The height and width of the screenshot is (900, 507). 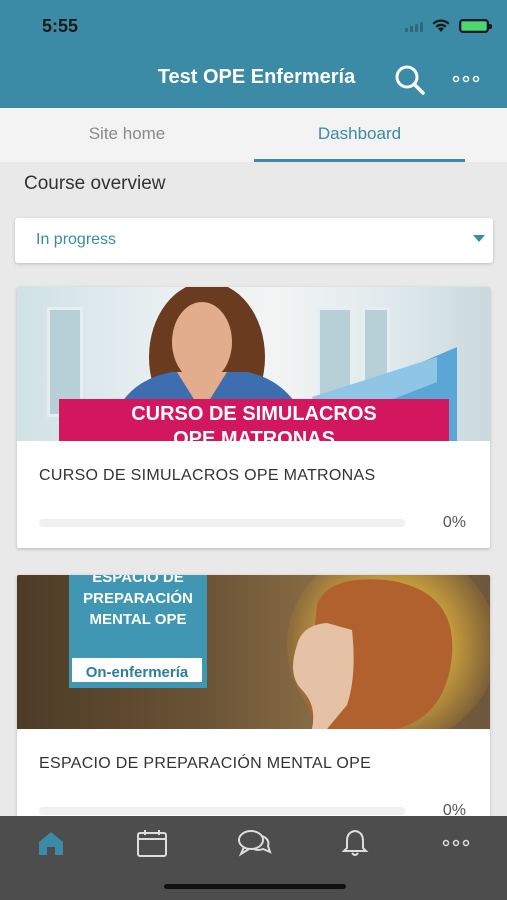 What do you see at coordinates (414, 26) in the screenshot?
I see `signal-icon` at bounding box center [414, 26].